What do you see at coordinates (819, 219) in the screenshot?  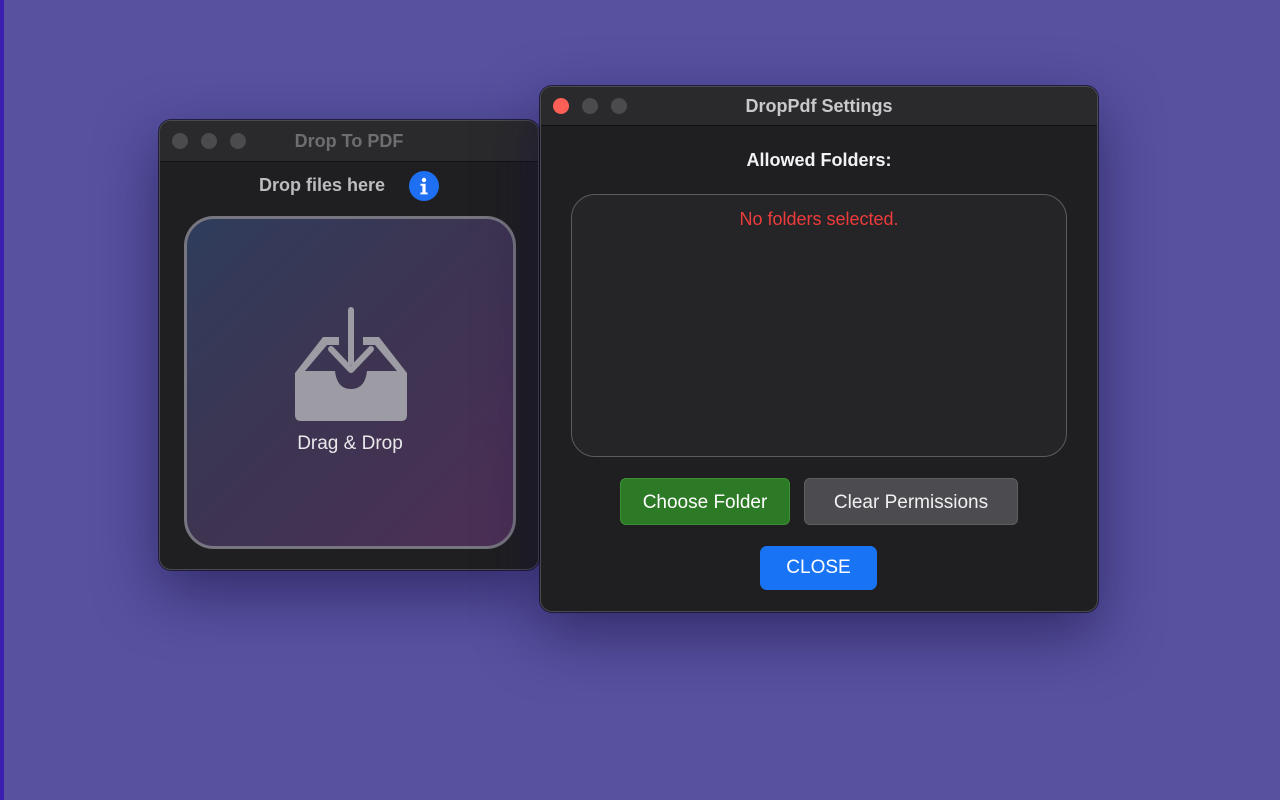 I see `empty-folders-message: No folders selected.` at bounding box center [819, 219].